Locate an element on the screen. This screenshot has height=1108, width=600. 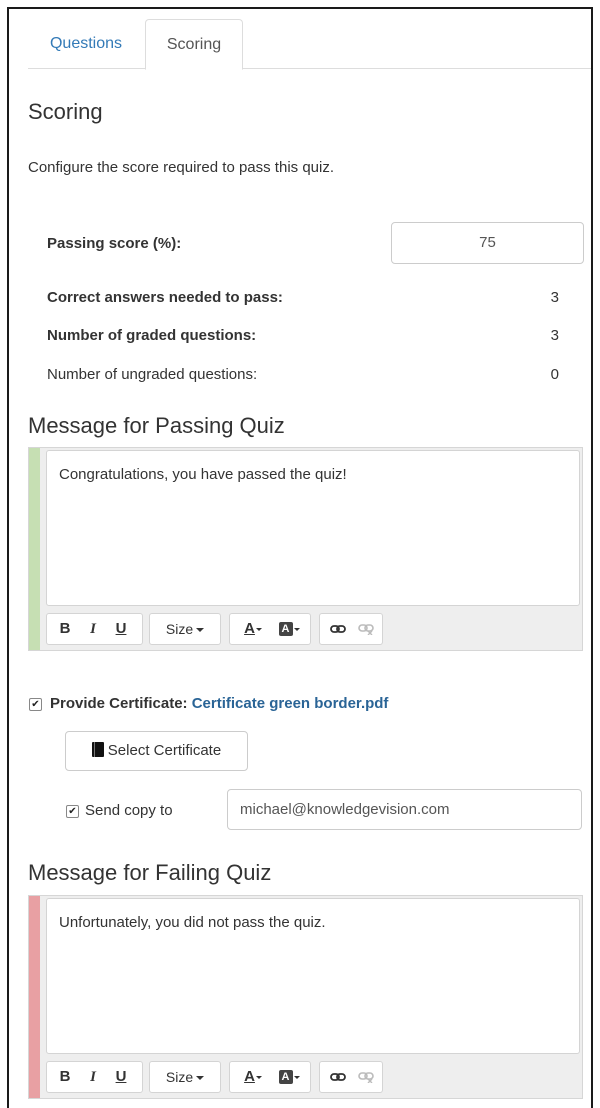
send-copy-email-input: michael@knowledgevision.com is located at coordinates (404, 809).